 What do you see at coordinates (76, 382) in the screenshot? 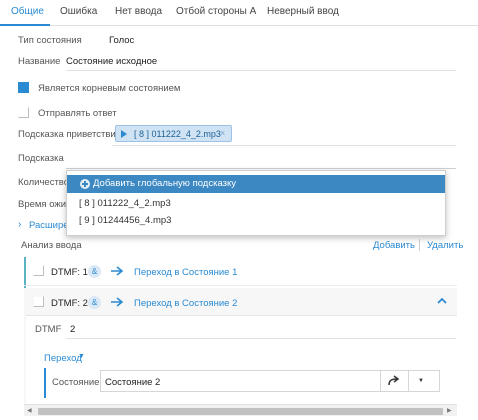
I see `state-label: Состояние` at bounding box center [76, 382].